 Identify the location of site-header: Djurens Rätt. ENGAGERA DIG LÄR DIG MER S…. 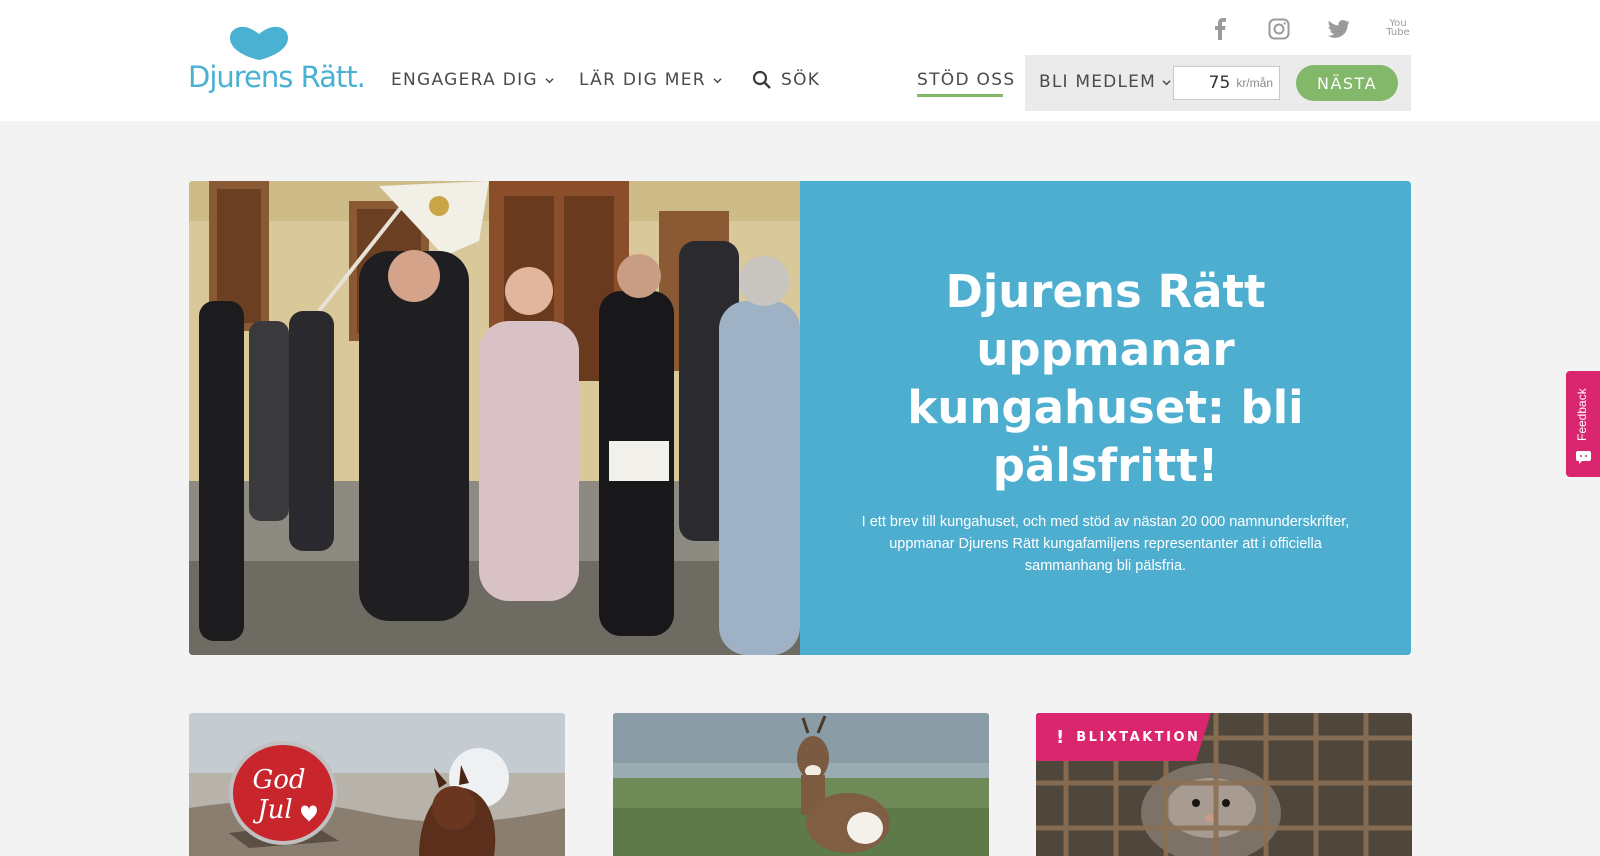
(800, 60).